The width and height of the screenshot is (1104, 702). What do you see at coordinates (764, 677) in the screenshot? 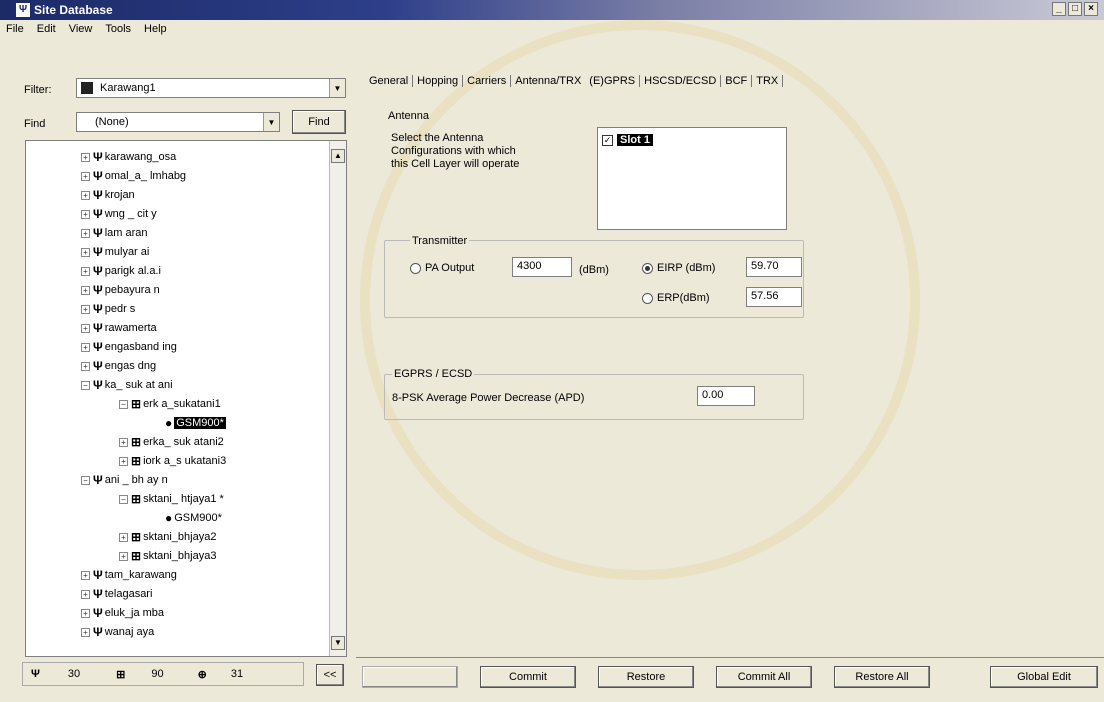
I see `commit-all-button: Commit All` at bounding box center [764, 677].